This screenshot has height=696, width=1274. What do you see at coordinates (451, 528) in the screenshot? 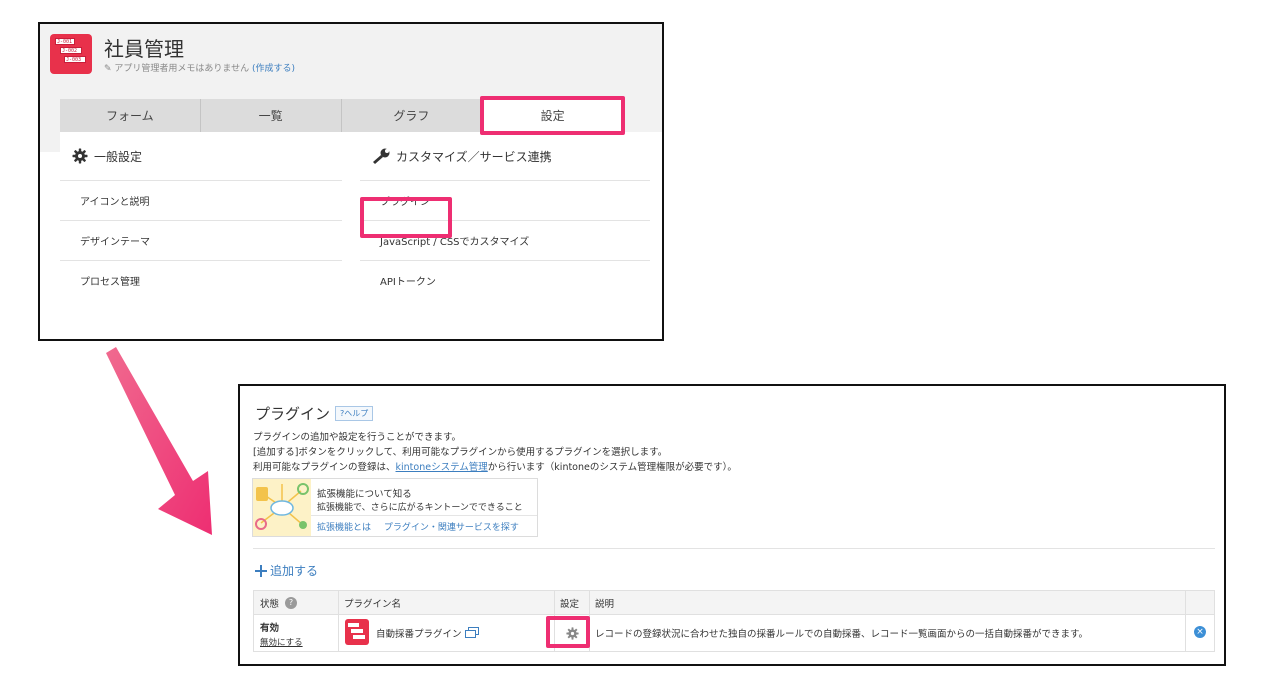
I see `find-plugins-link: プラグイン・関連サービスを探す` at bounding box center [451, 528].